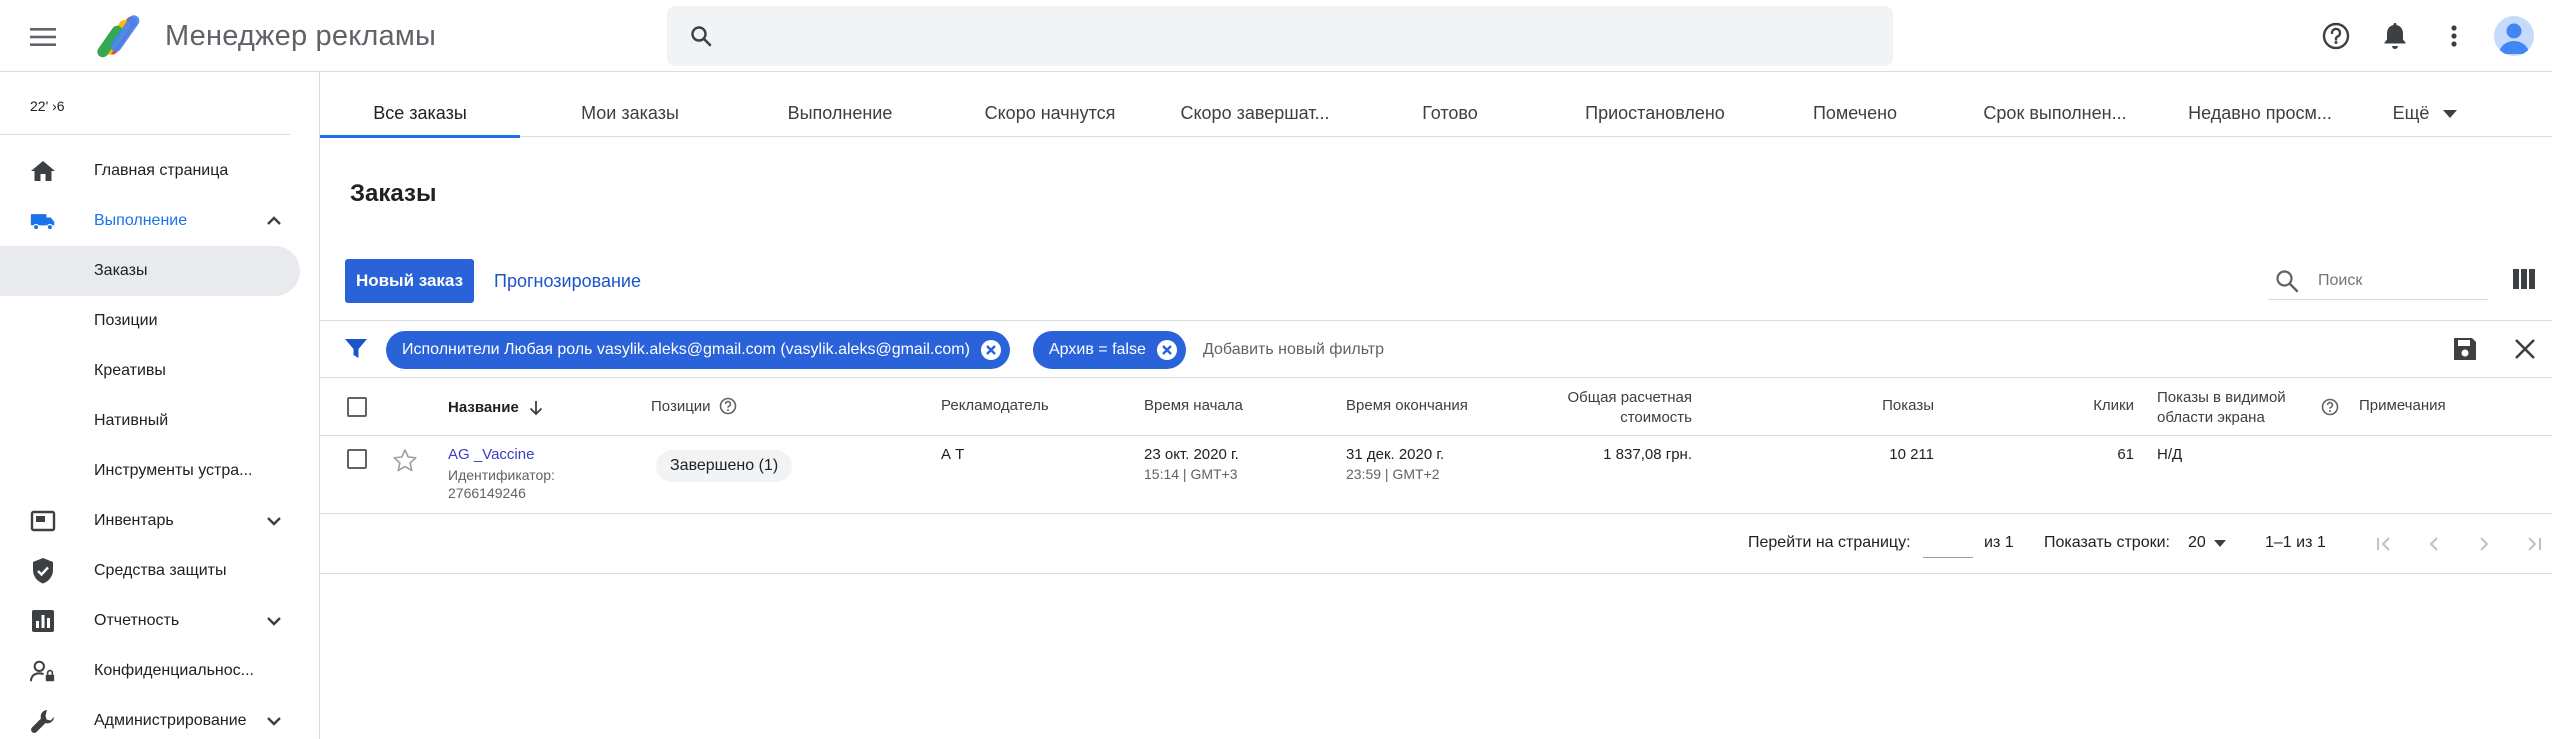  I want to click on filter-chip-archive: Архив = false, so click(1109, 350).